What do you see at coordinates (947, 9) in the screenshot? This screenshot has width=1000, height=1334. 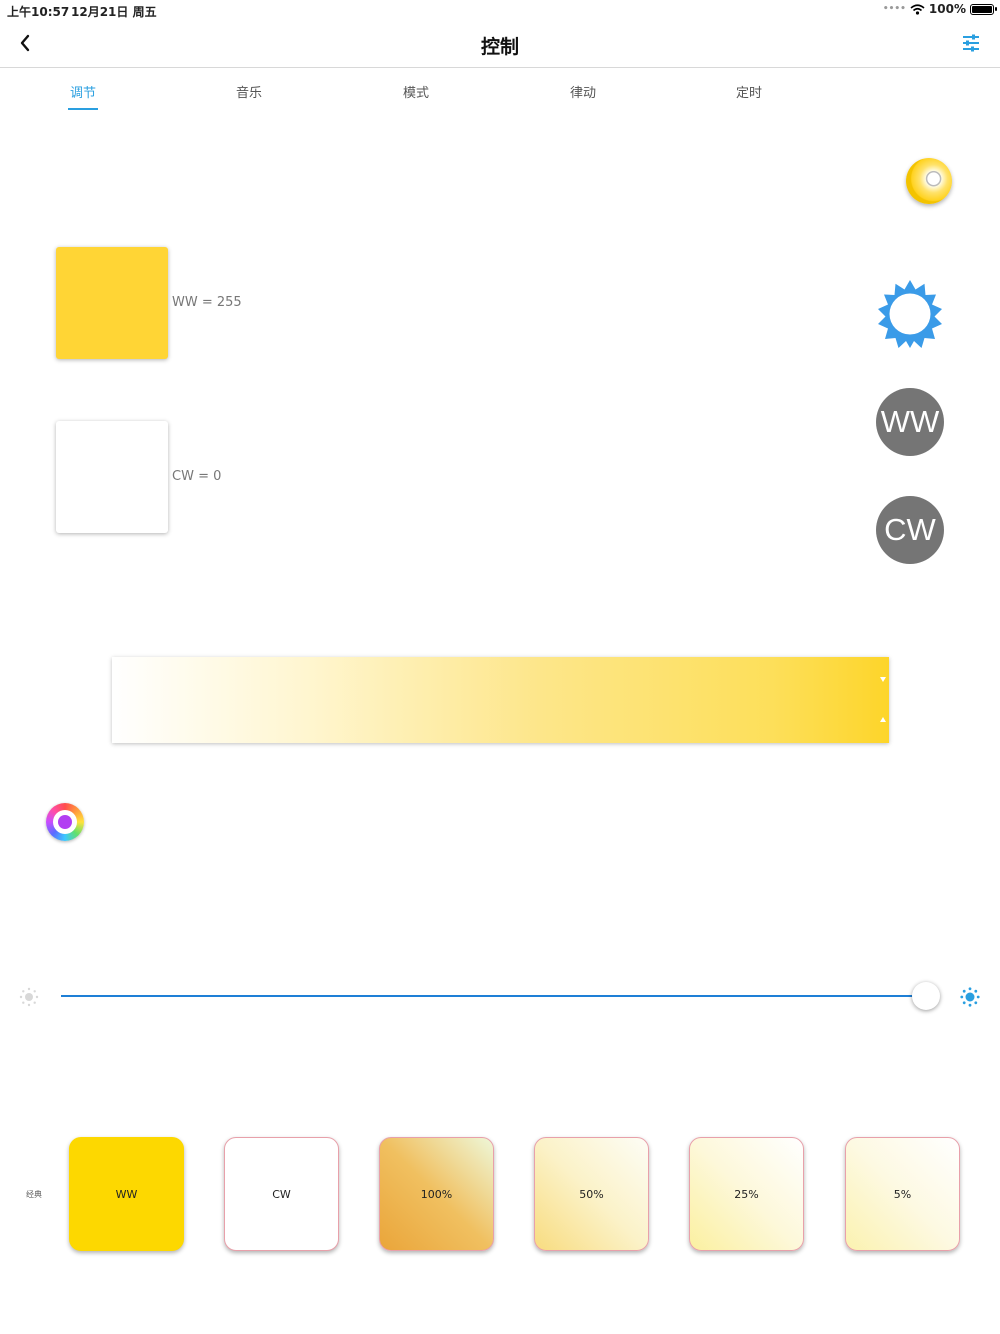 I see `battery-percent: 100%` at bounding box center [947, 9].